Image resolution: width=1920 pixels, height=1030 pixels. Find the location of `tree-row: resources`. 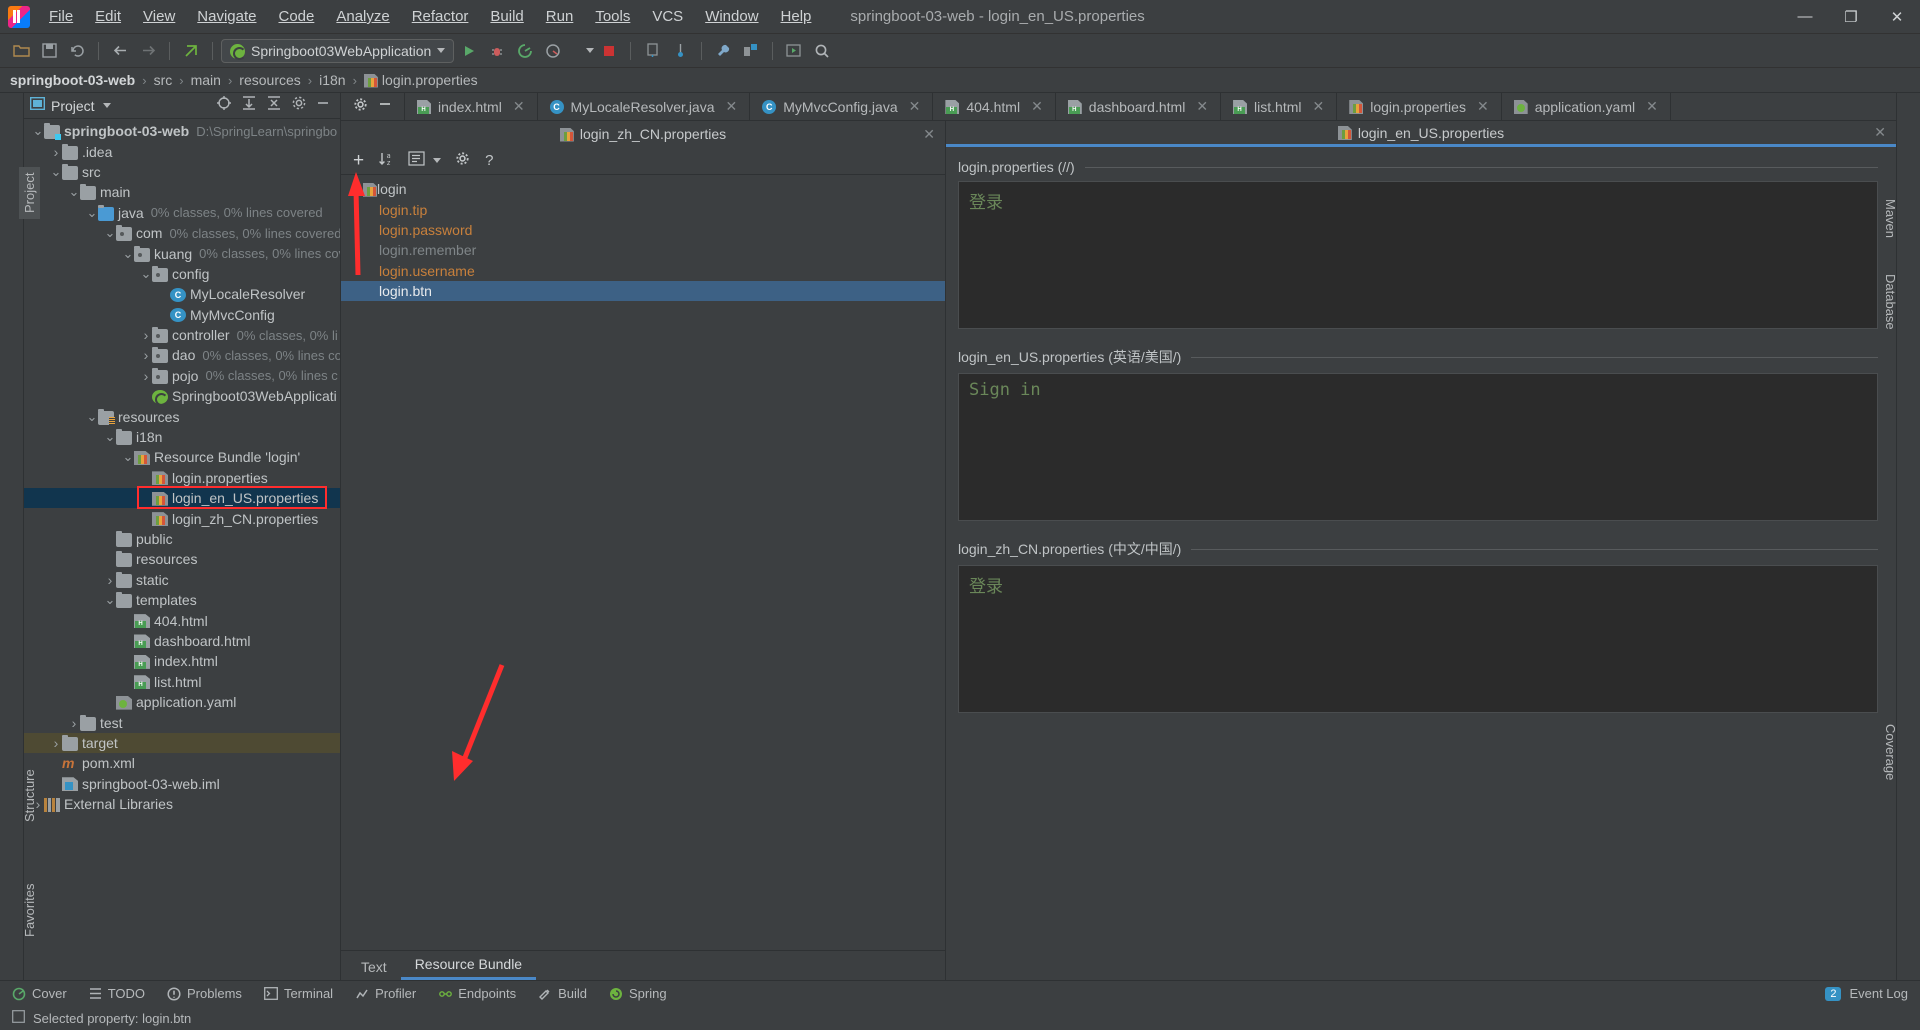

tree-row: resources is located at coordinates (182, 559).